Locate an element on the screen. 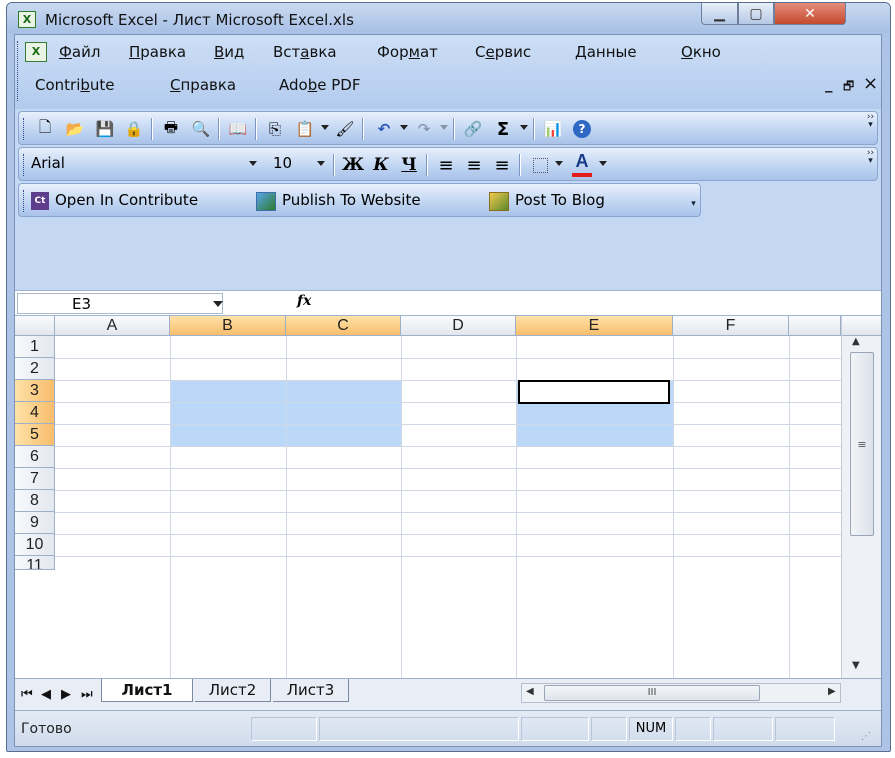 The image size is (895, 758). row-header-11: 11 is located at coordinates (35, 563).